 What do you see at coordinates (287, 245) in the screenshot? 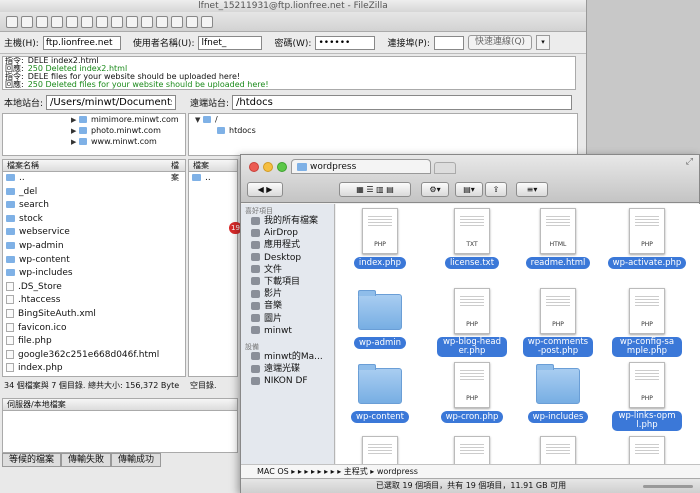
I see `sidebar-item: 應用程式` at bounding box center [287, 245].